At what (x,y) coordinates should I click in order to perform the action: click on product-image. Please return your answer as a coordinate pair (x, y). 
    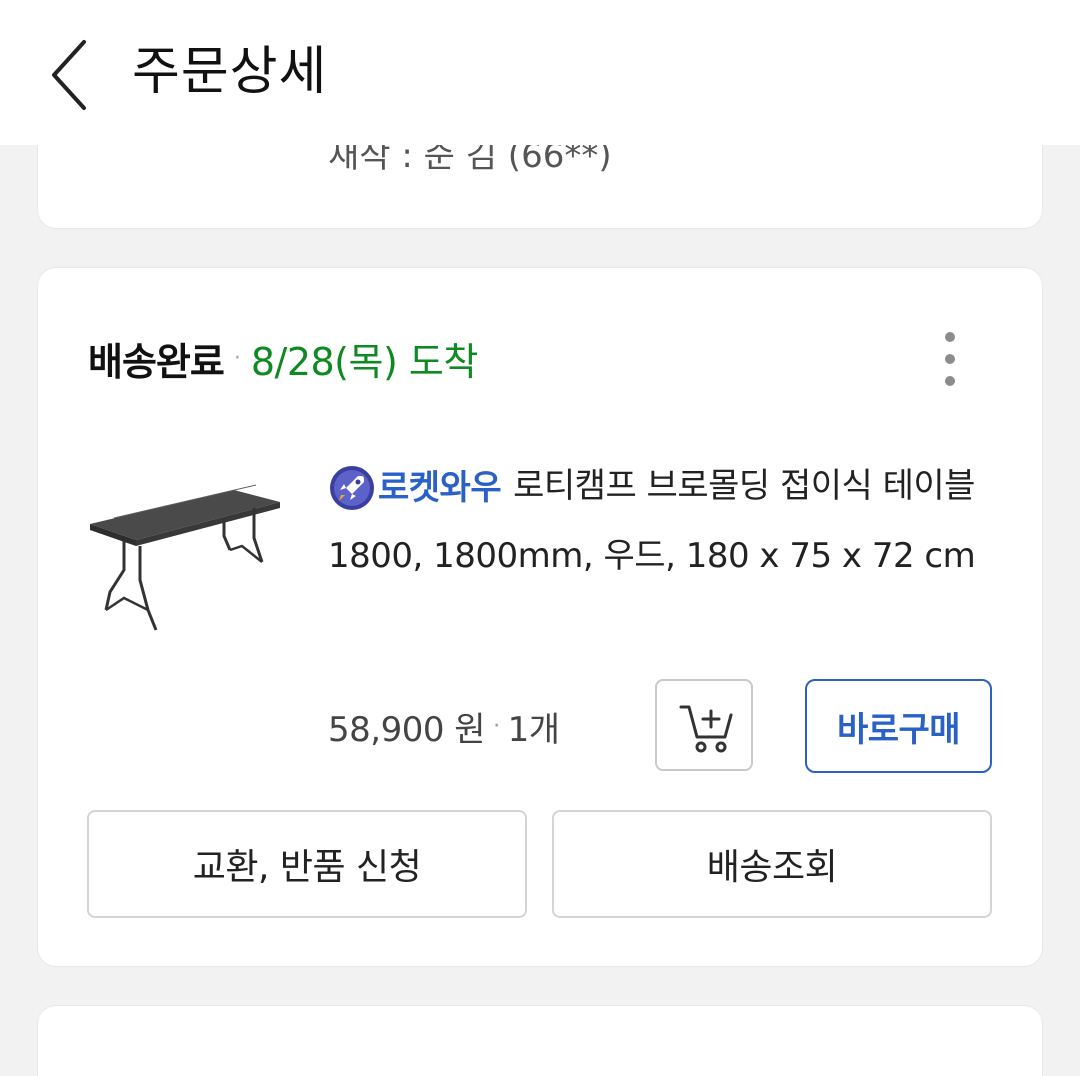
    Looking at the image, I should click on (184, 560).